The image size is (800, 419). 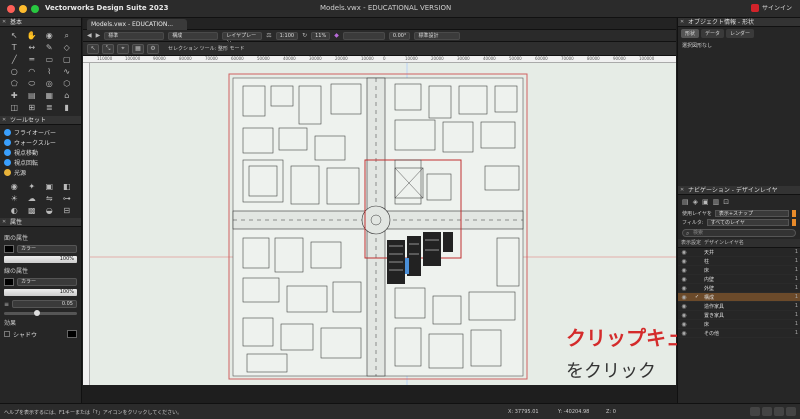 I want to click on navigation-title: ナビゲーション - デザインレイヤ, so click(x=739, y=190).